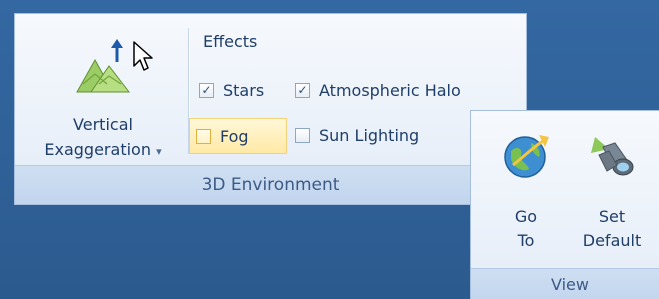 This screenshot has height=299, width=659. I want to click on vertical-exaggeration-label: Vertical Exaggeration ▾, so click(103, 137).